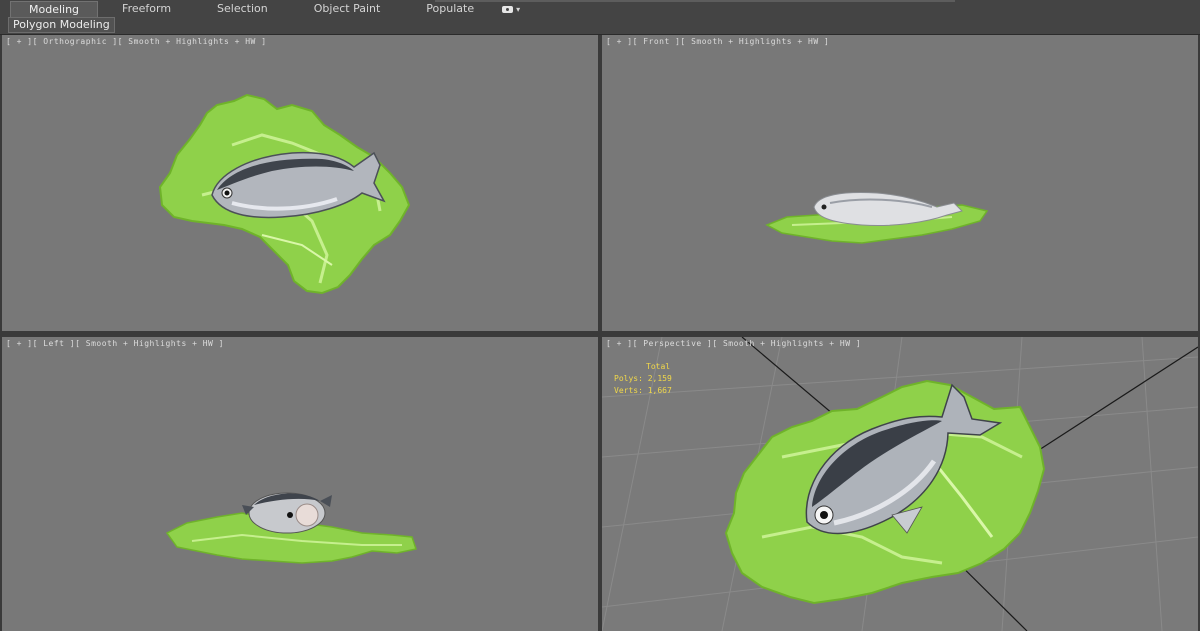 This screenshot has height=631, width=1200. I want to click on tab-object-paint: Object Paint, so click(347, 9).